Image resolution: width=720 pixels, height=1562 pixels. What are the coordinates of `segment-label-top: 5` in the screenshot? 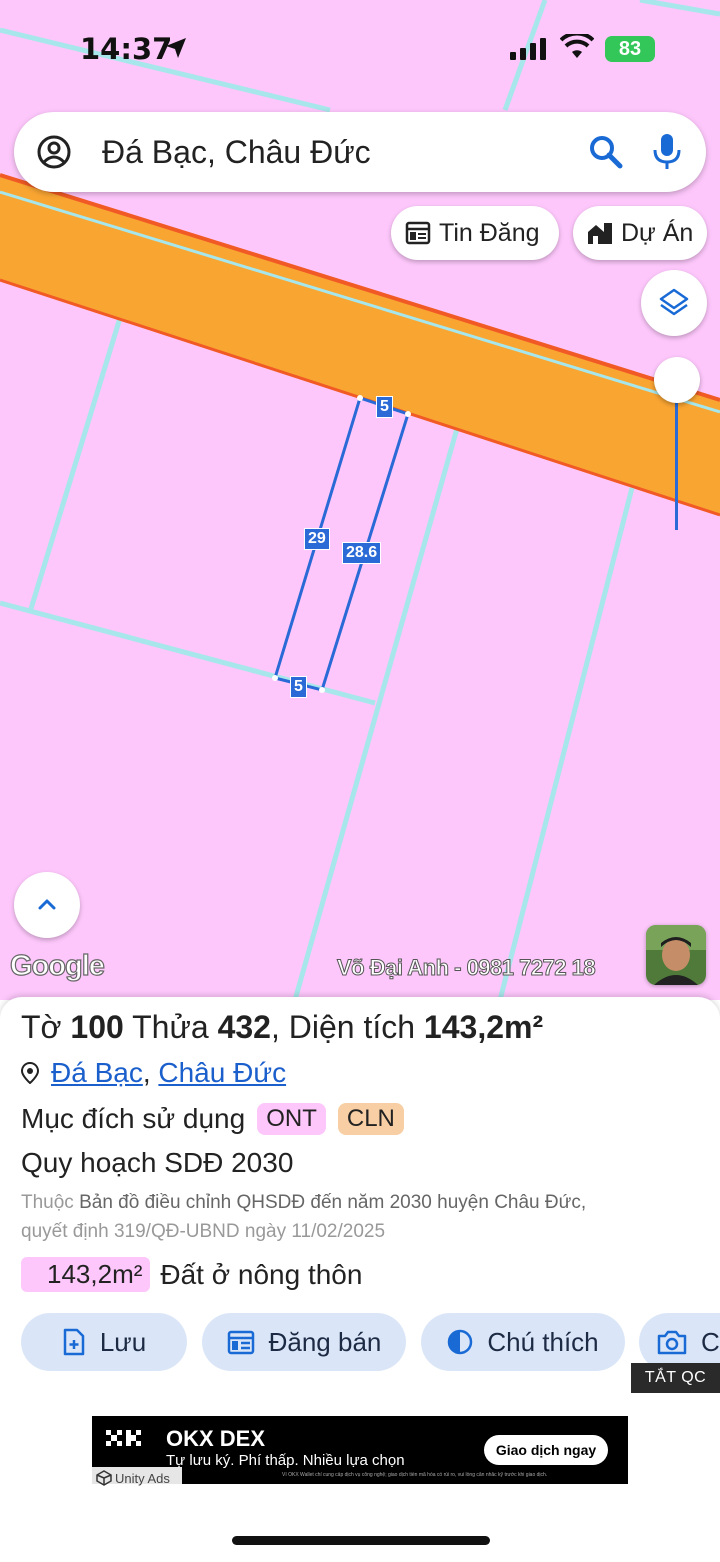 It's located at (384, 407).